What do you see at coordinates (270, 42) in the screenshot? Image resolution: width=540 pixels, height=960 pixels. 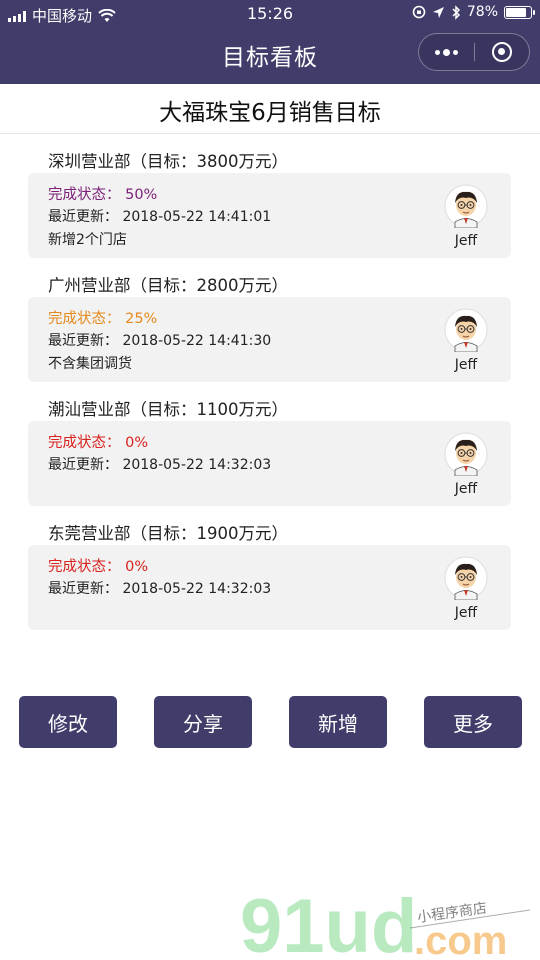 I see `navigation-bar: 中国移动 15:26 78% 目标看板` at bounding box center [270, 42].